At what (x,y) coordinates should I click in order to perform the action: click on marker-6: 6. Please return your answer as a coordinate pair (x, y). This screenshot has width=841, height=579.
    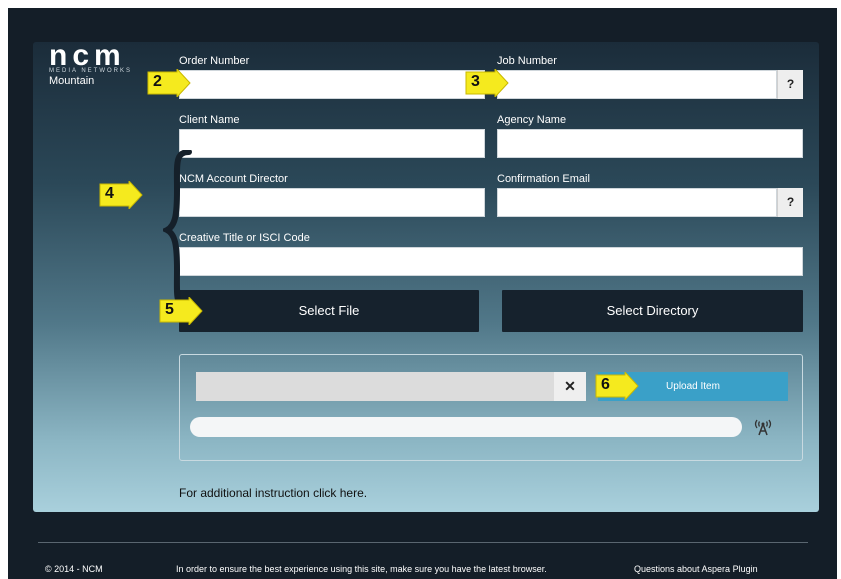
    Looking at the image, I should click on (617, 386).